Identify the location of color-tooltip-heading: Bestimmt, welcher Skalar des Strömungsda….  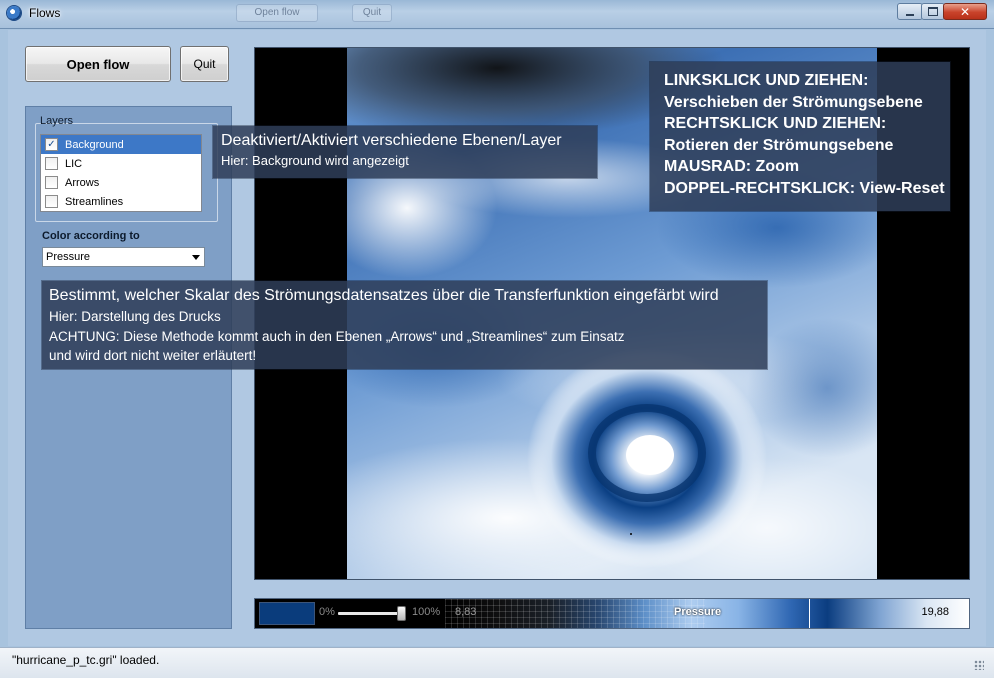
(384, 295).